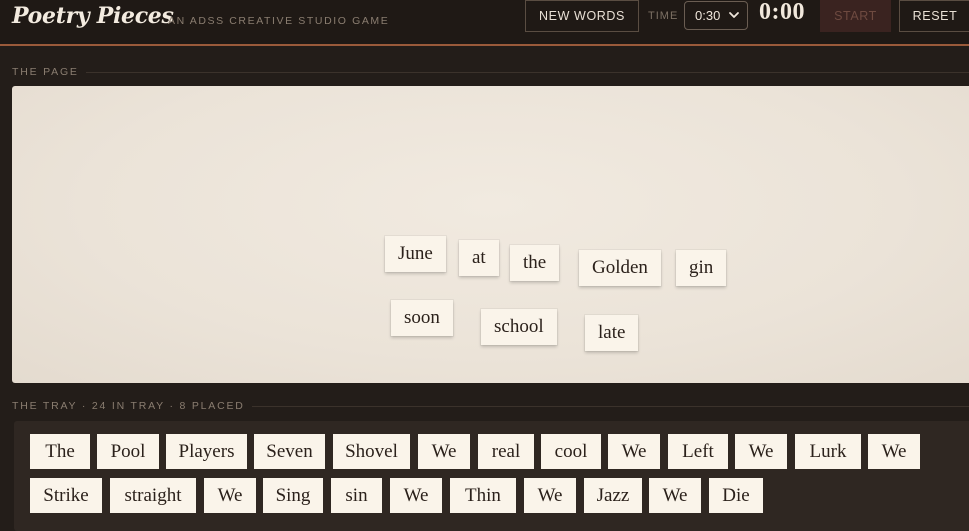  I want to click on tray-word-tile: real, so click(506, 451).